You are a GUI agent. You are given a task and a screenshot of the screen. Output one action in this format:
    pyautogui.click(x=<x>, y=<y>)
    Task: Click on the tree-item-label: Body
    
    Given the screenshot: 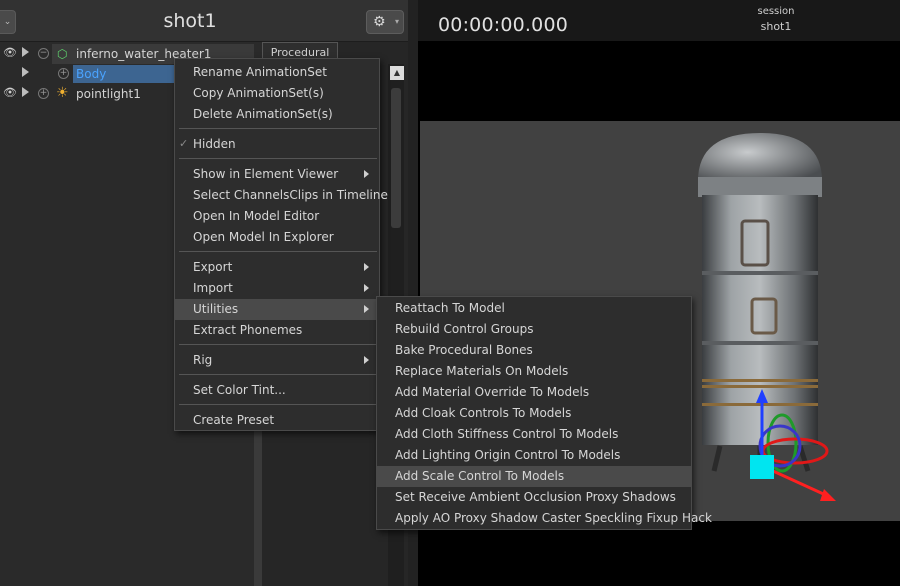 What is the action you would take?
    pyautogui.click(x=91, y=74)
    